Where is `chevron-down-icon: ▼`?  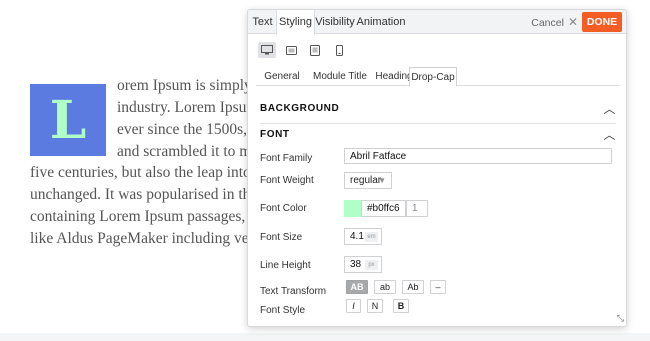
chevron-down-icon: ▼ is located at coordinates (382, 180).